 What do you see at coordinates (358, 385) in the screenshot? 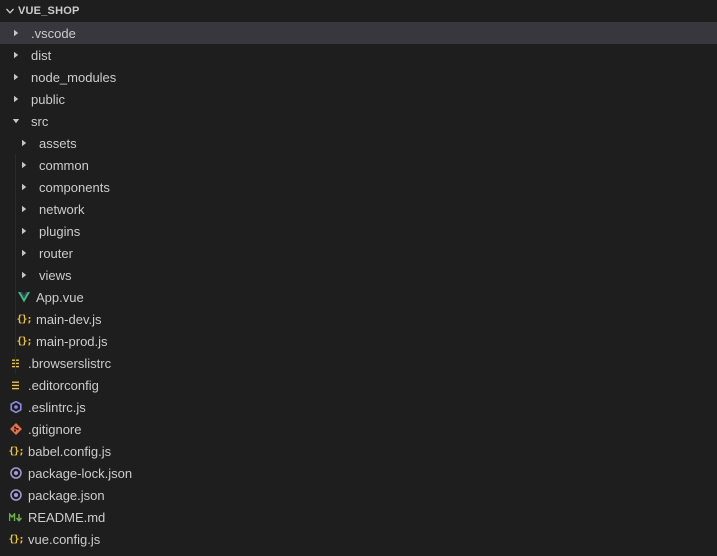
I see `tree-file-editorconfig: .editorconfig` at bounding box center [358, 385].